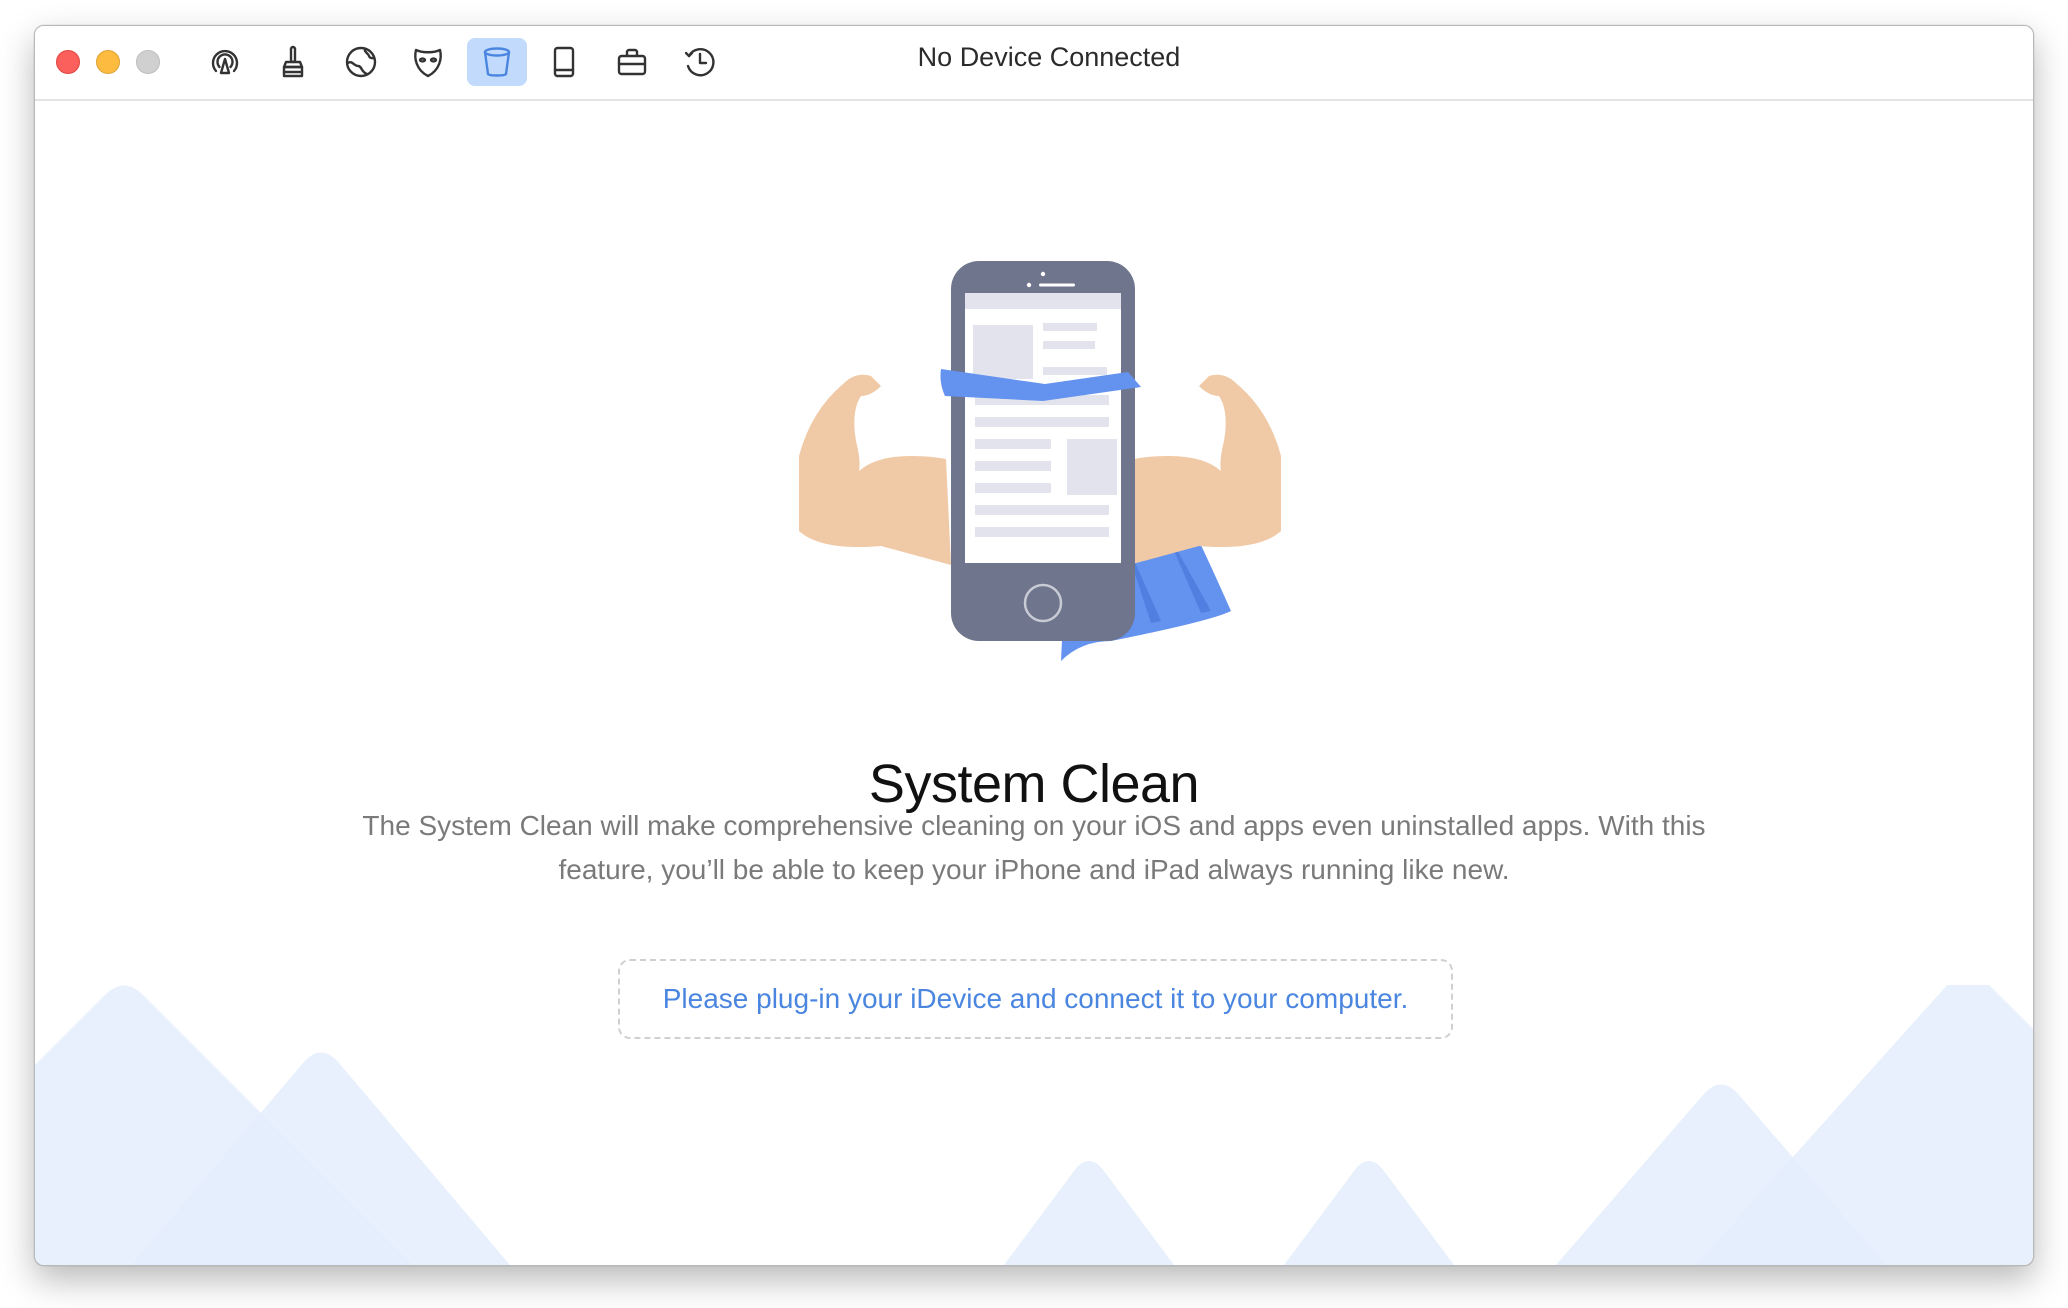  Describe the element at coordinates (875, 469) in the screenshot. I see `left-arm` at that location.